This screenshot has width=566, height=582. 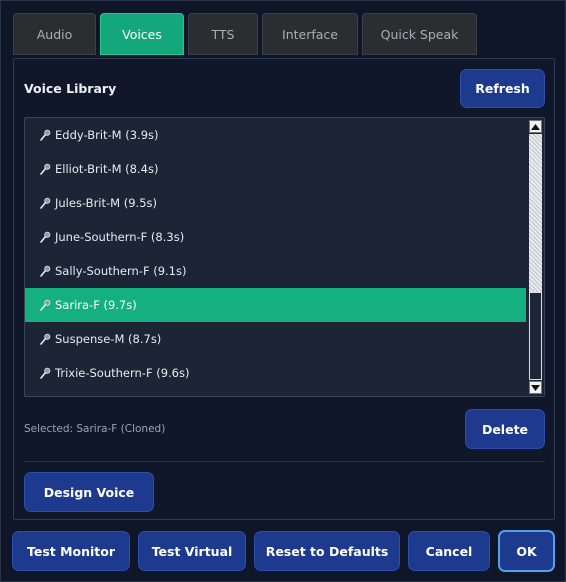 What do you see at coordinates (107, 169) in the screenshot?
I see `voice-item-label: Elliot-Brit-M (8.4s)` at bounding box center [107, 169].